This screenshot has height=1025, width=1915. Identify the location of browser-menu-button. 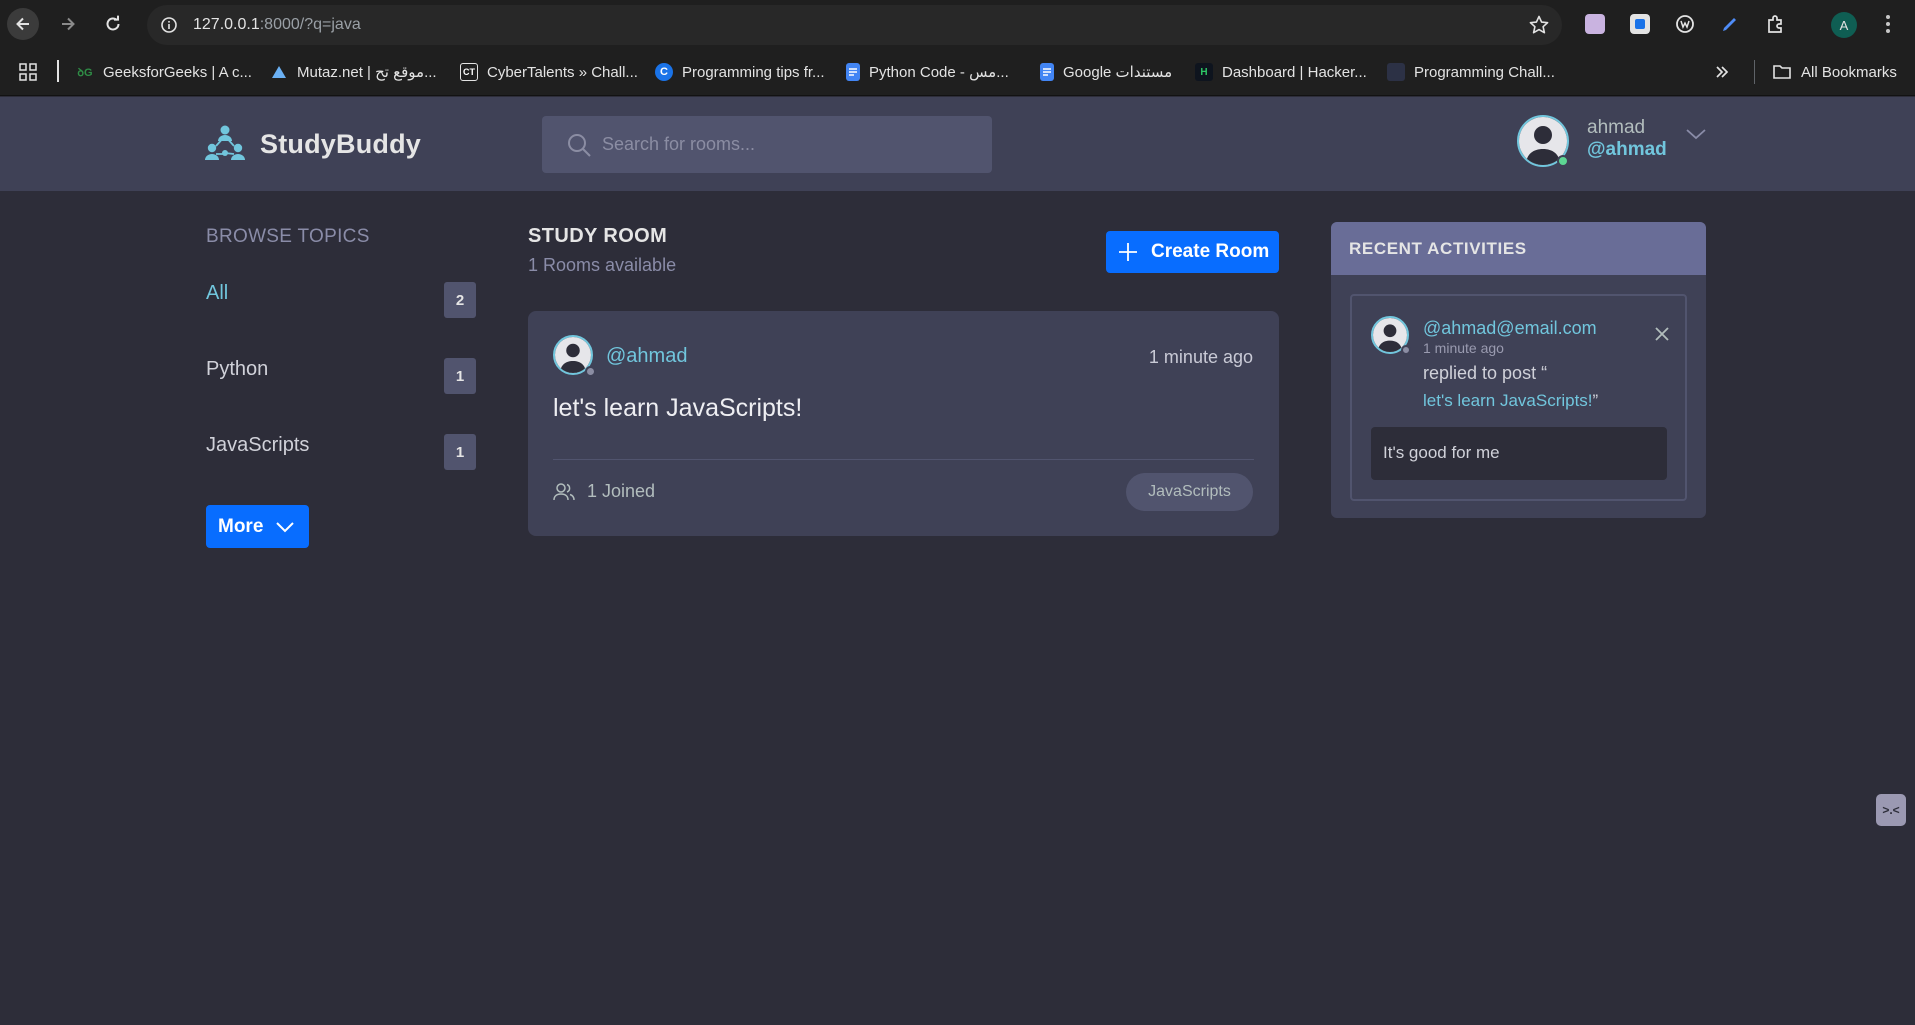
(1888, 24).